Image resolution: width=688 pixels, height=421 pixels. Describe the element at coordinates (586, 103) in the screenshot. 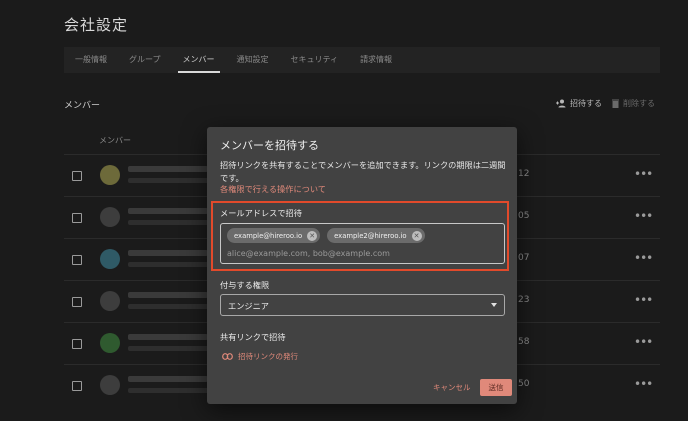

I see `invite-label: 招待する` at that location.